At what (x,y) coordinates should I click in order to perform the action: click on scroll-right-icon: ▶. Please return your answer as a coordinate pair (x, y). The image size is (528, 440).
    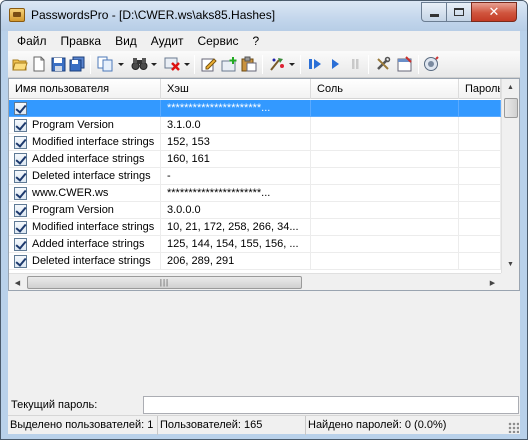
    Looking at the image, I should click on (492, 282).